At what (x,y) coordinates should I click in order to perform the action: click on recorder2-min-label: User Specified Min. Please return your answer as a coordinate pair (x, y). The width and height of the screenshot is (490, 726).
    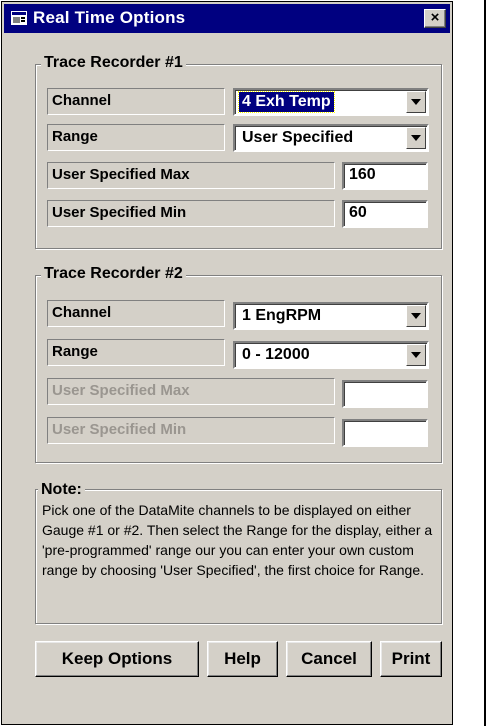
    Looking at the image, I should click on (191, 430).